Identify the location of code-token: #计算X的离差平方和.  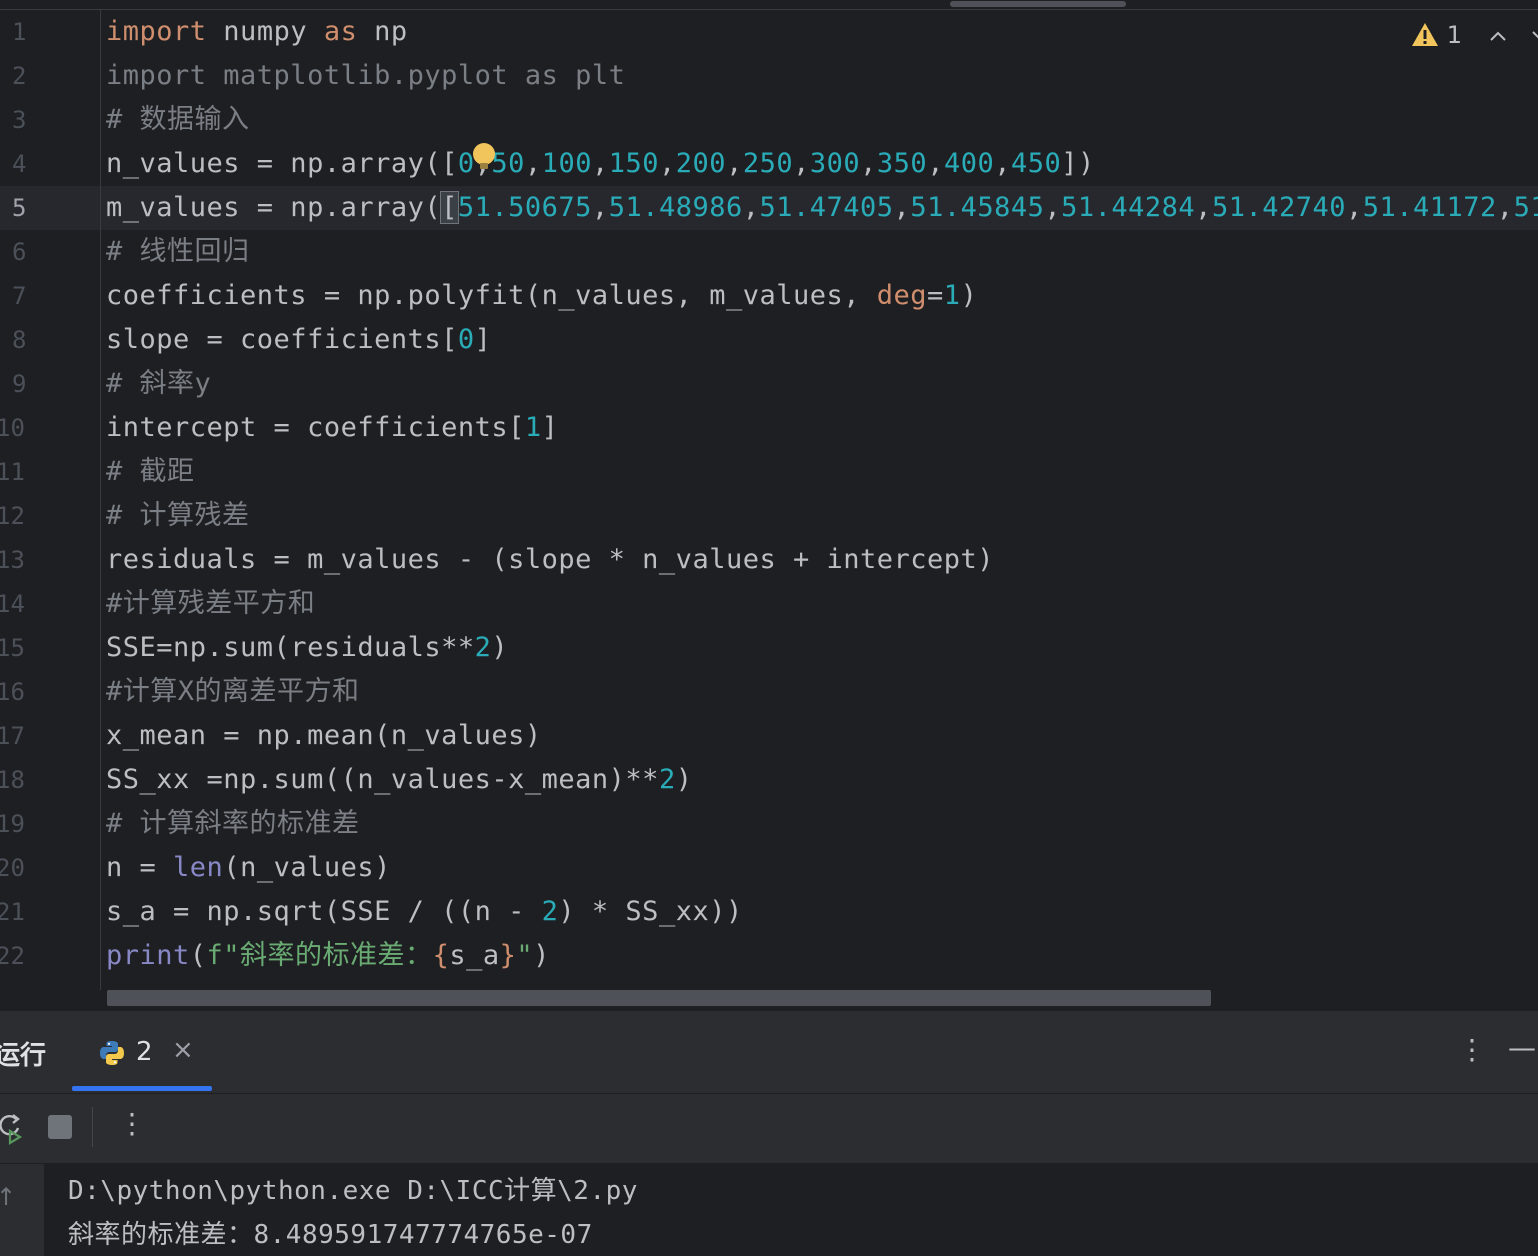
(233, 691).